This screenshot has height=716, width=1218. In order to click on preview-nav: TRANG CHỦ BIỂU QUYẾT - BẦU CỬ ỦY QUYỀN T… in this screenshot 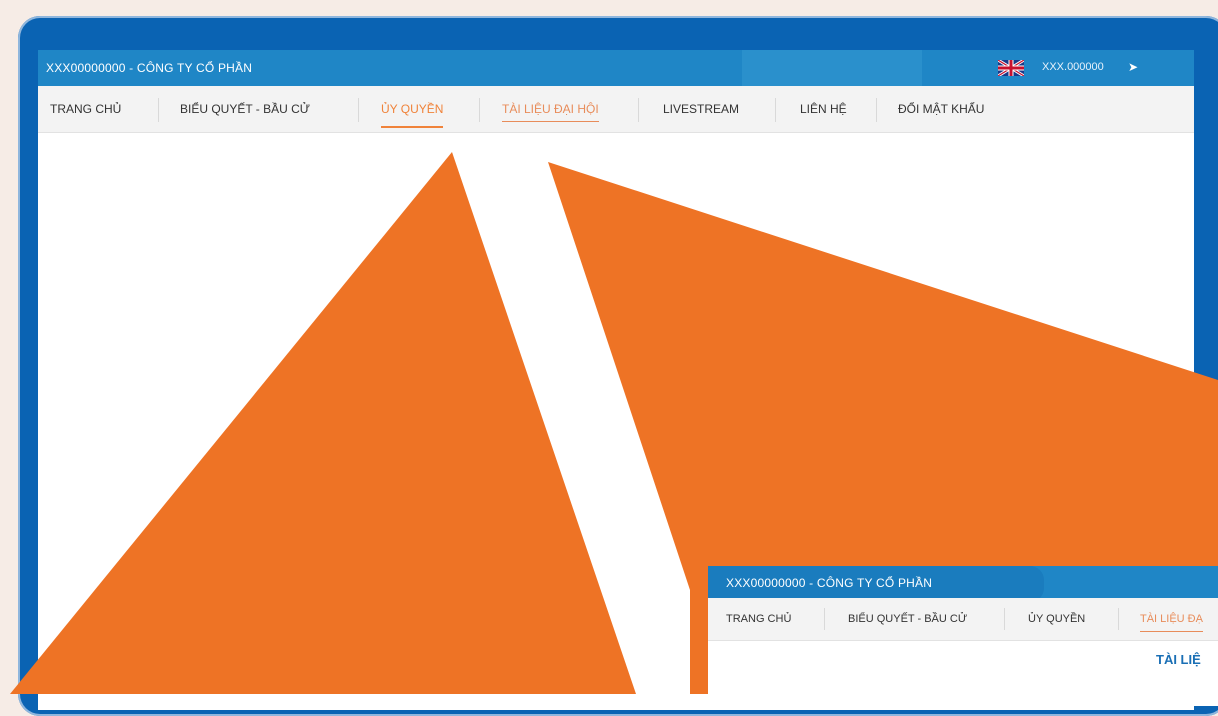, I will do `click(963, 619)`.